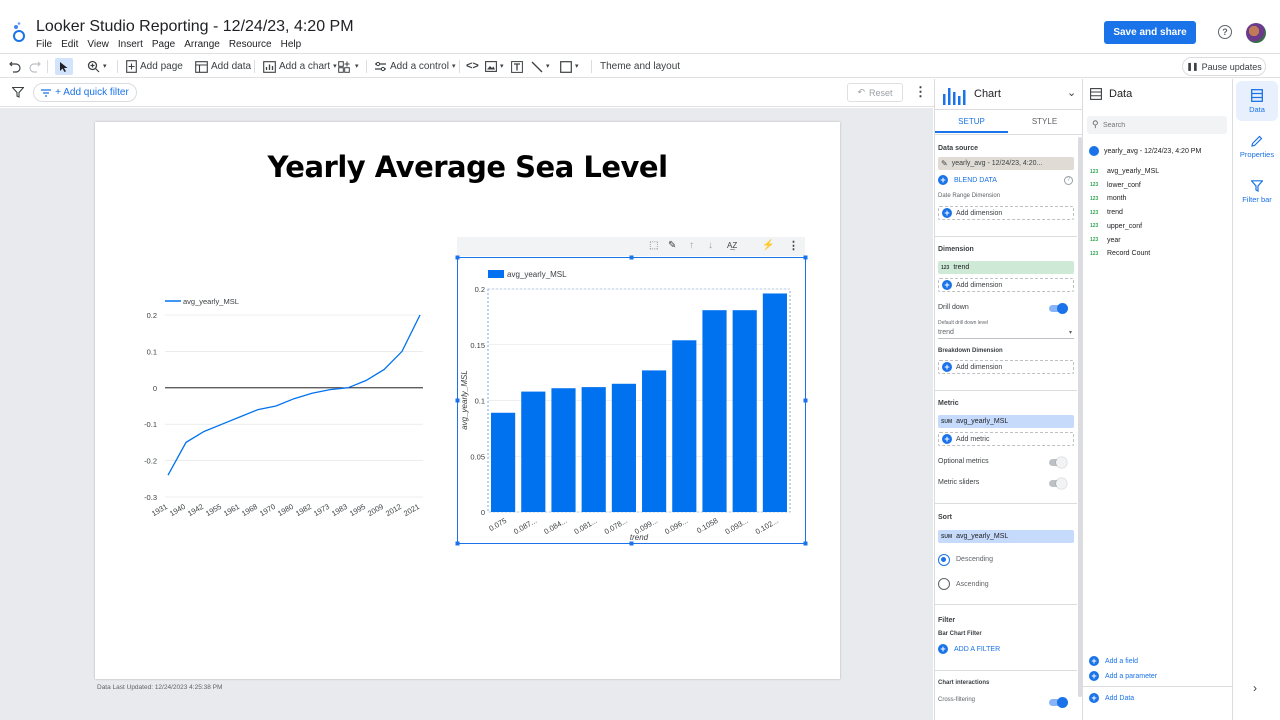 The height and width of the screenshot is (720, 1280). What do you see at coordinates (653, 245) in the screenshot?
I see `select-area-icon: ⬚` at bounding box center [653, 245].